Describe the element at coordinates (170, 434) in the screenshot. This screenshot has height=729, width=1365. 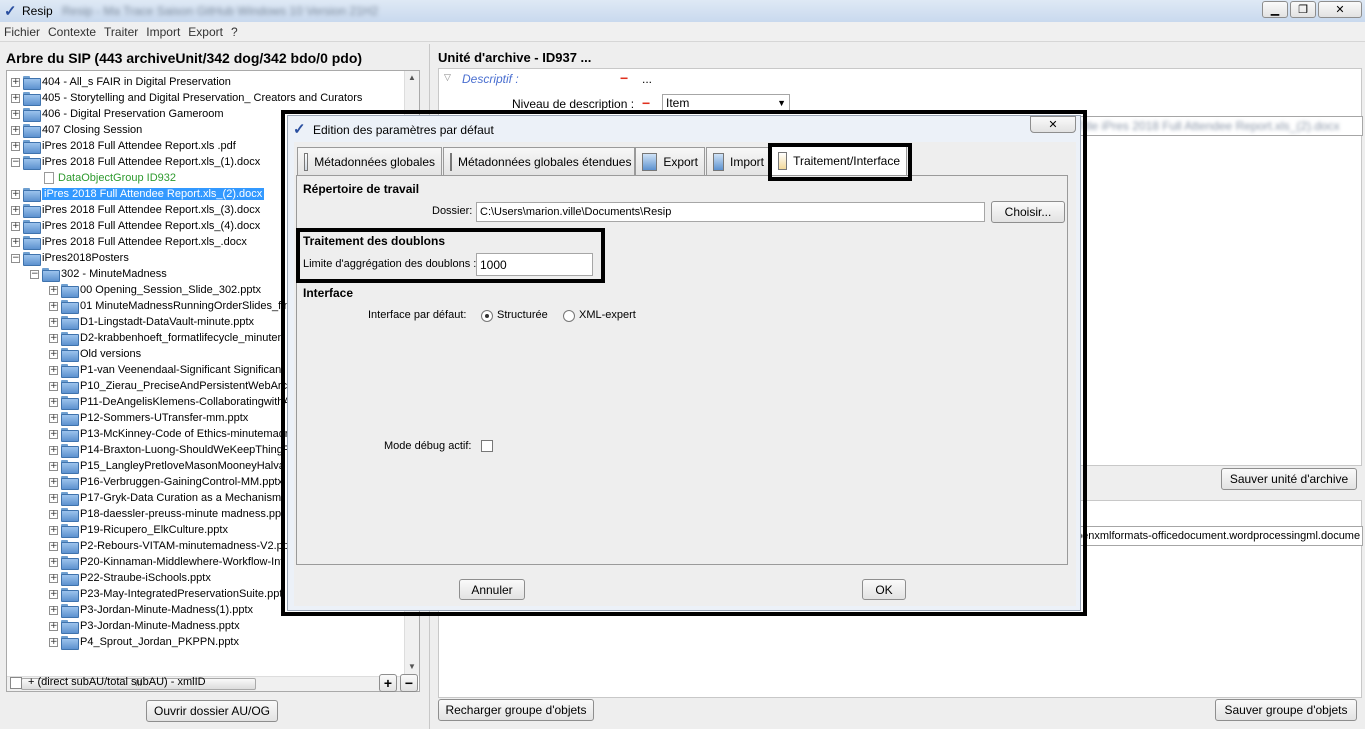
I see `tree-item: + P13-McKinney-Code of Ethics-minutemadn` at that location.